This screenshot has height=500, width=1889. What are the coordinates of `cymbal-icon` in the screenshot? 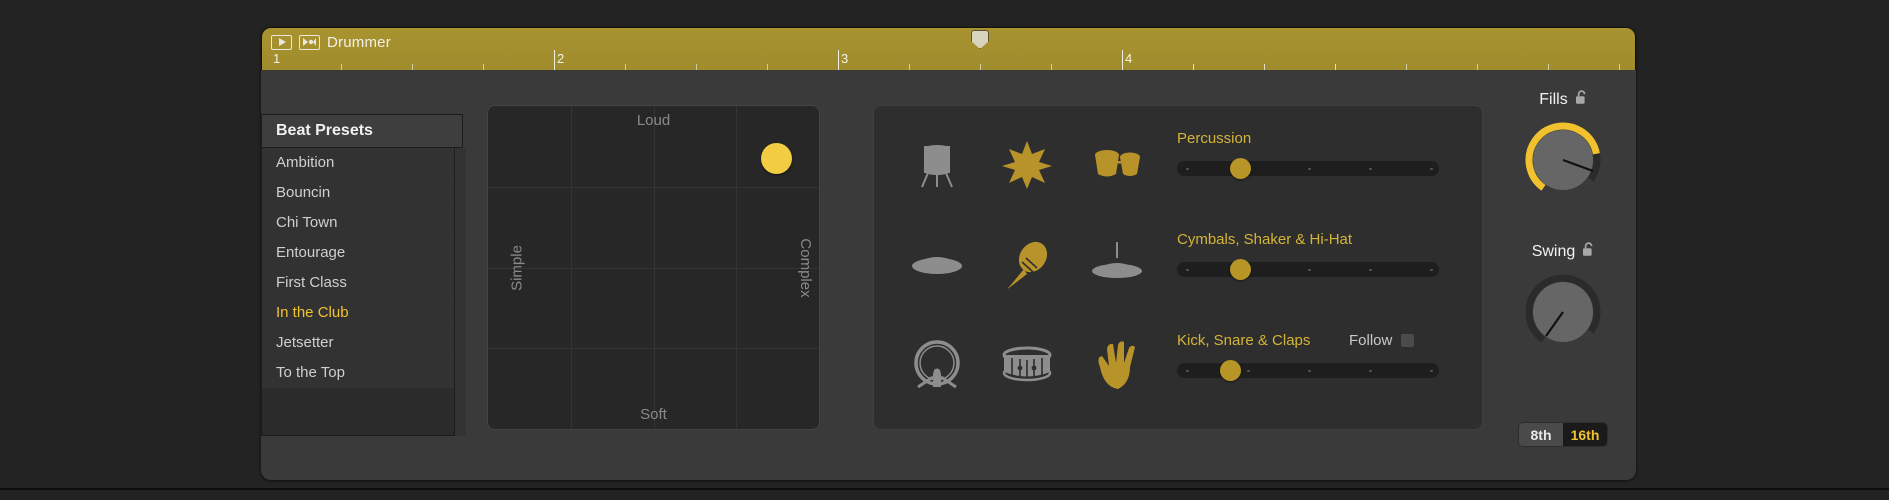 It's located at (937, 265).